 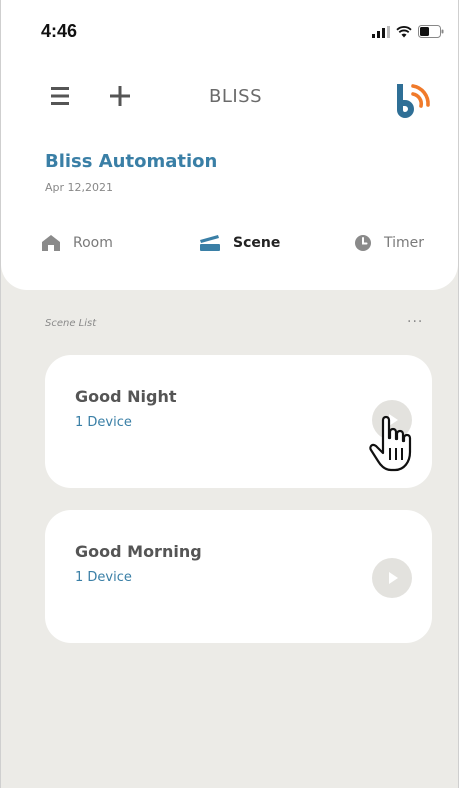 I want to click on menu-button, so click(x=63, y=96).